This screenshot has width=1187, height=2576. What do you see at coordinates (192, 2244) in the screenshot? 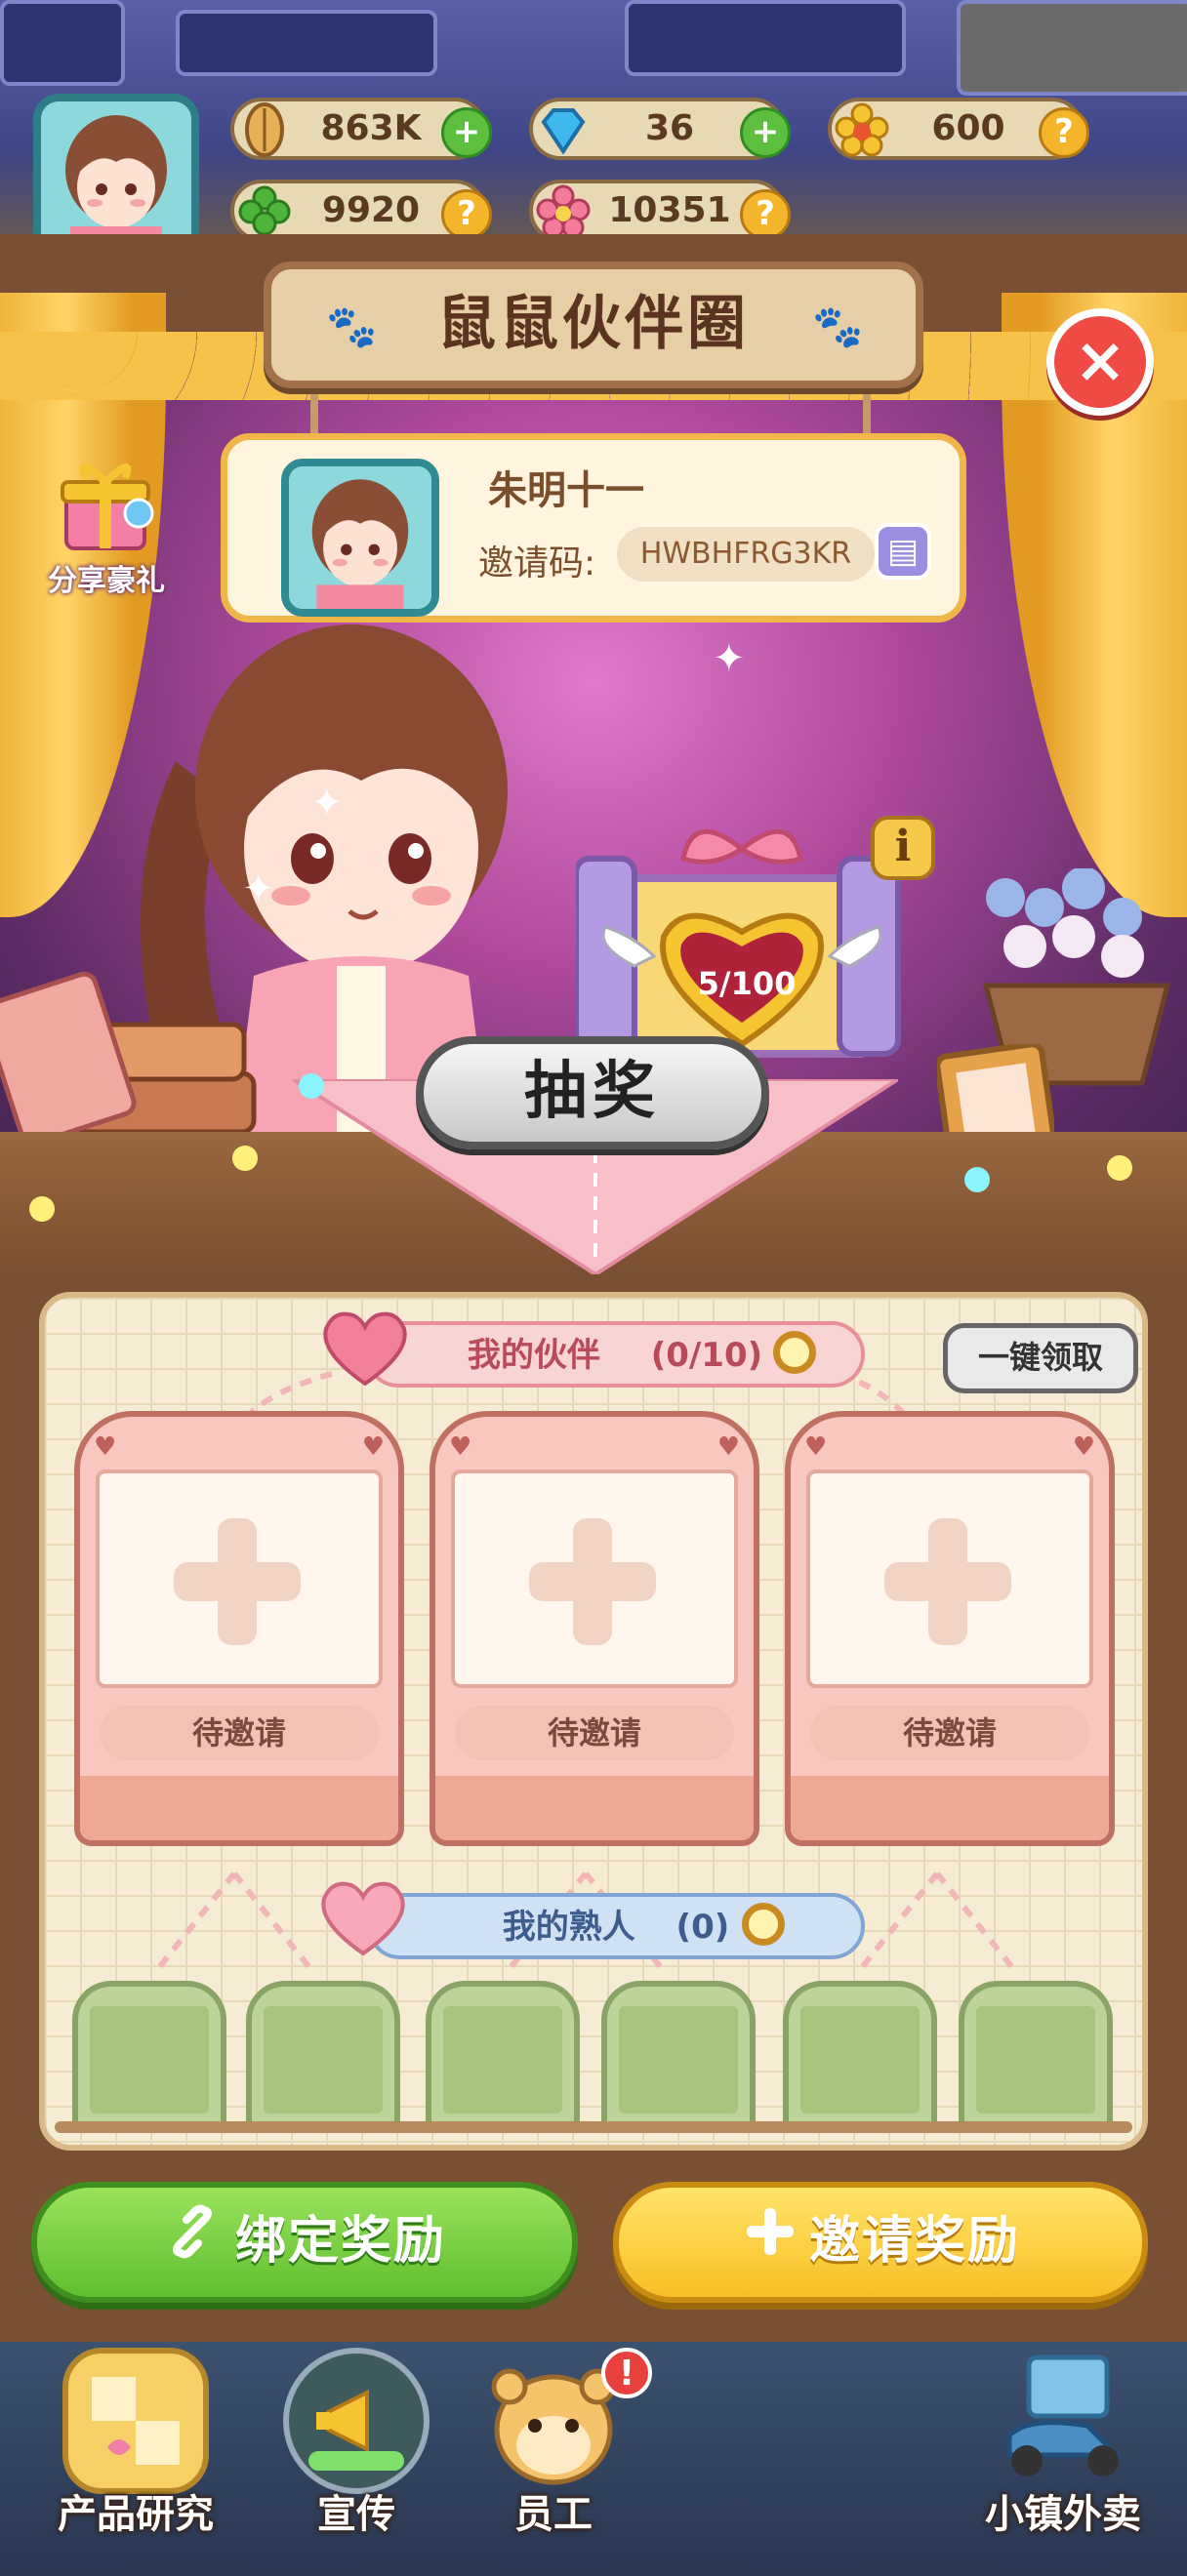
I see `link-icon` at bounding box center [192, 2244].